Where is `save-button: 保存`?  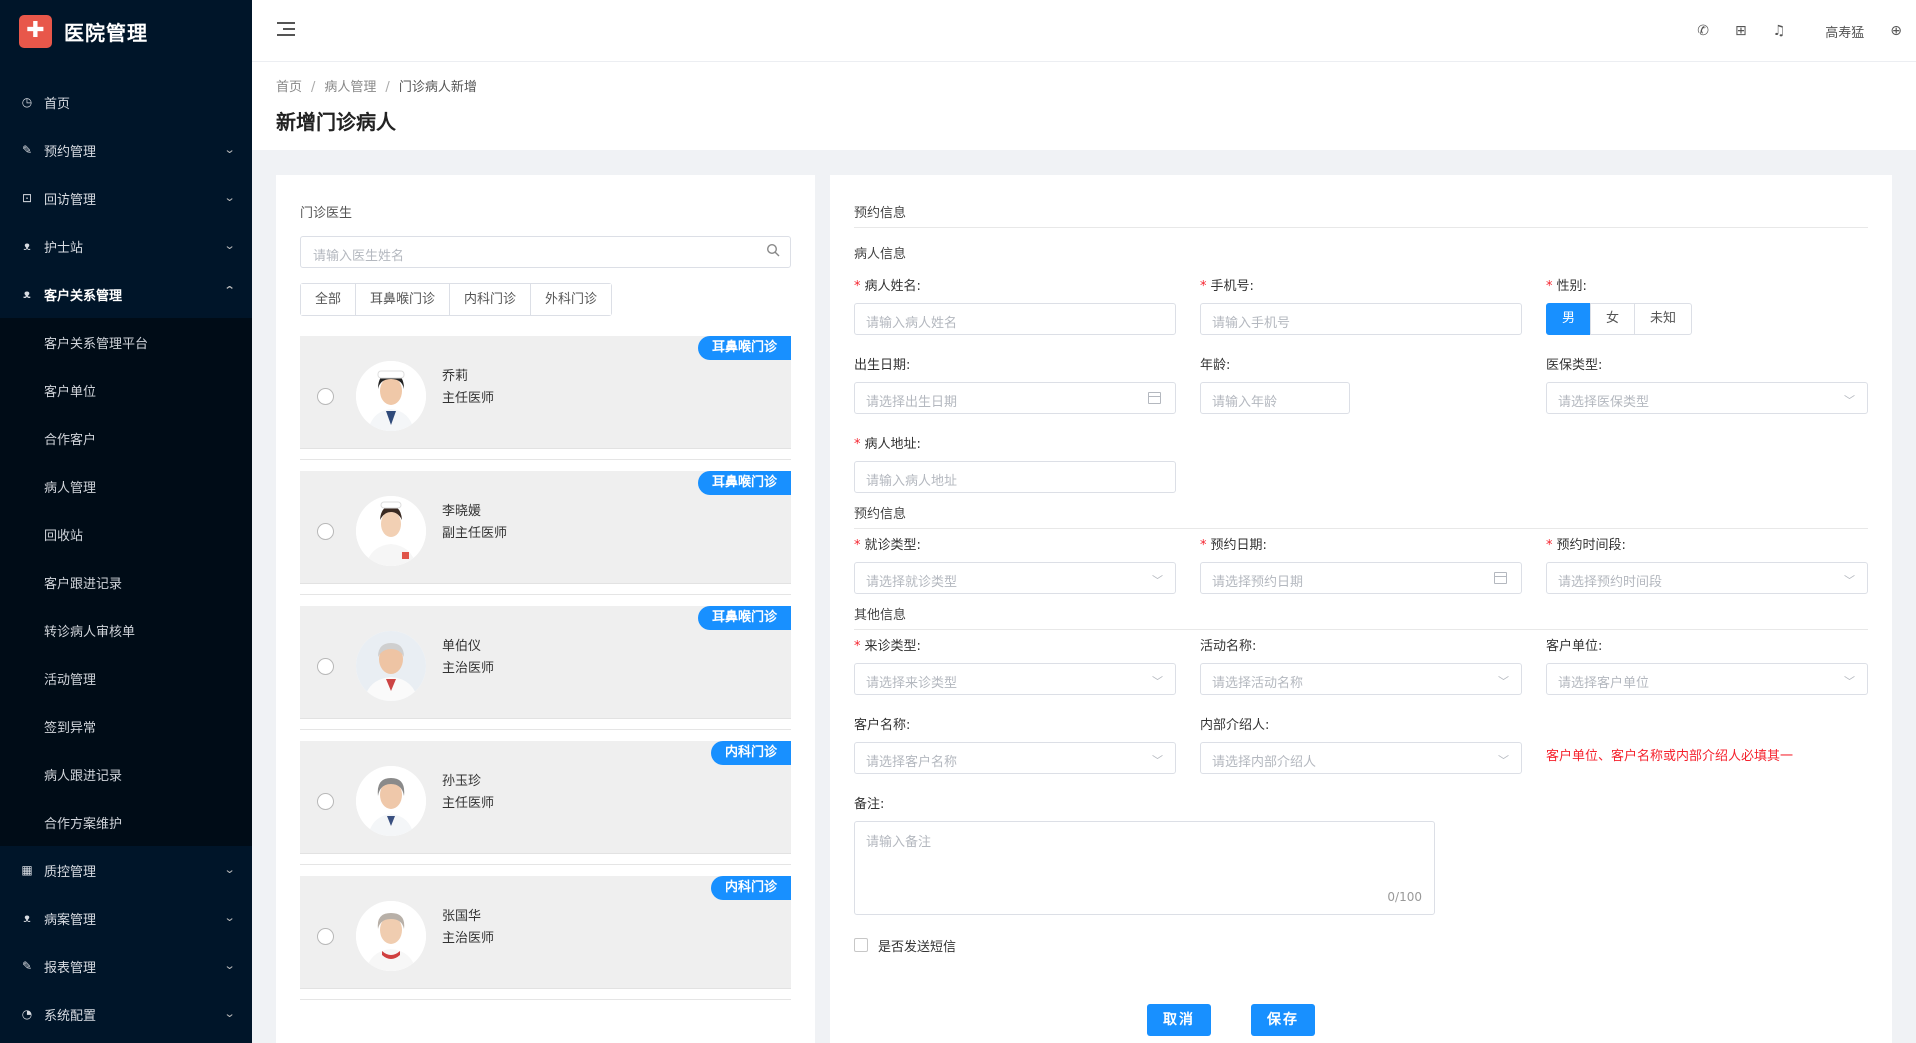
save-button: 保存 is located at coordinates (1283, 1020).